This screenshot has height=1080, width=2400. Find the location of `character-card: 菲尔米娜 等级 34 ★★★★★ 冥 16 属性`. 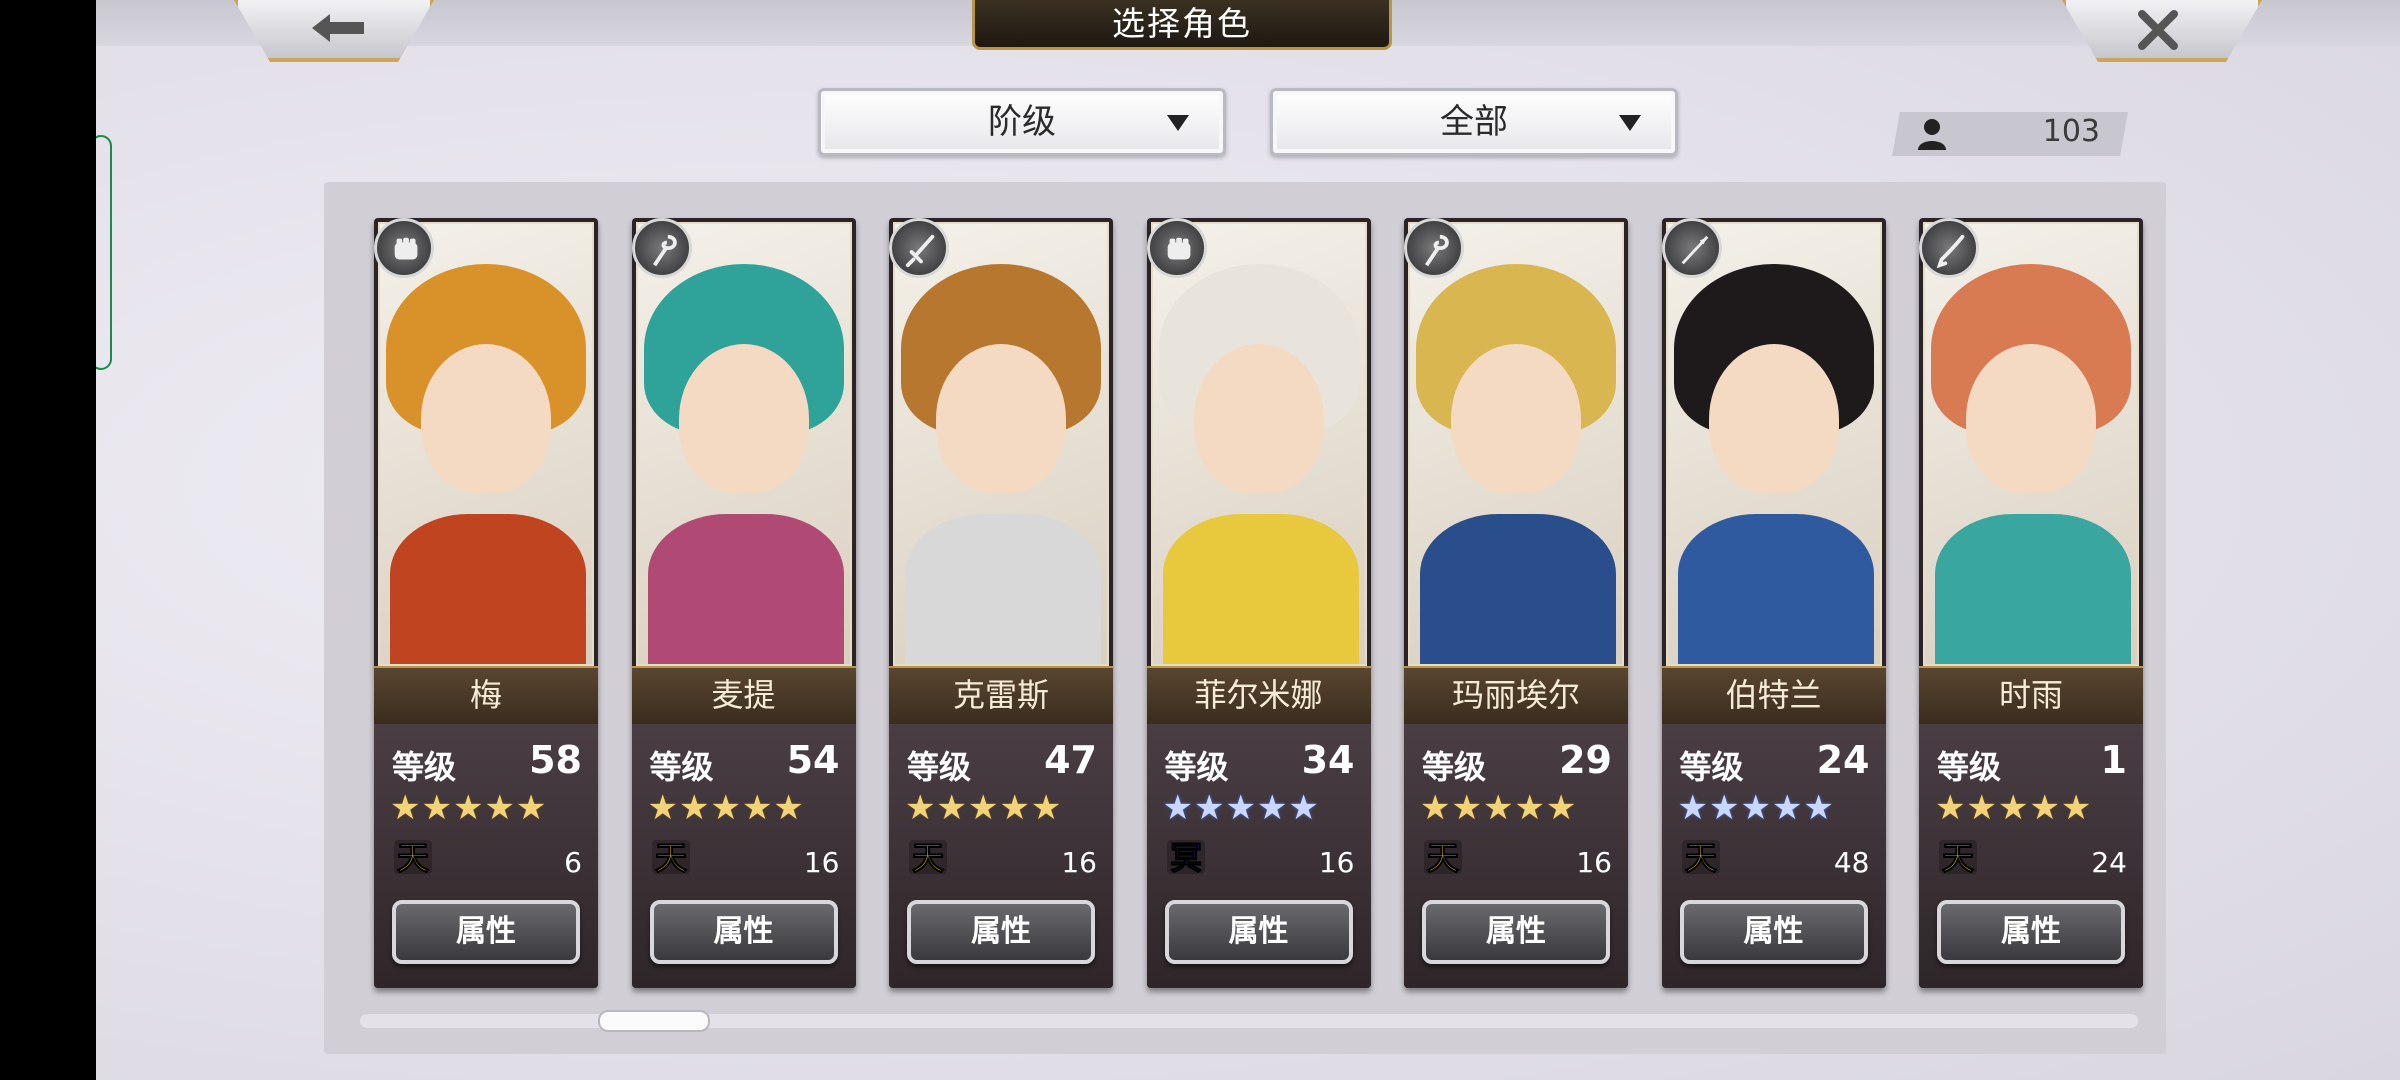

character-card: 菲尔米娜 等级 34 ★★★★★ 冥 16 属性 is located at coordinates (1258, 603).